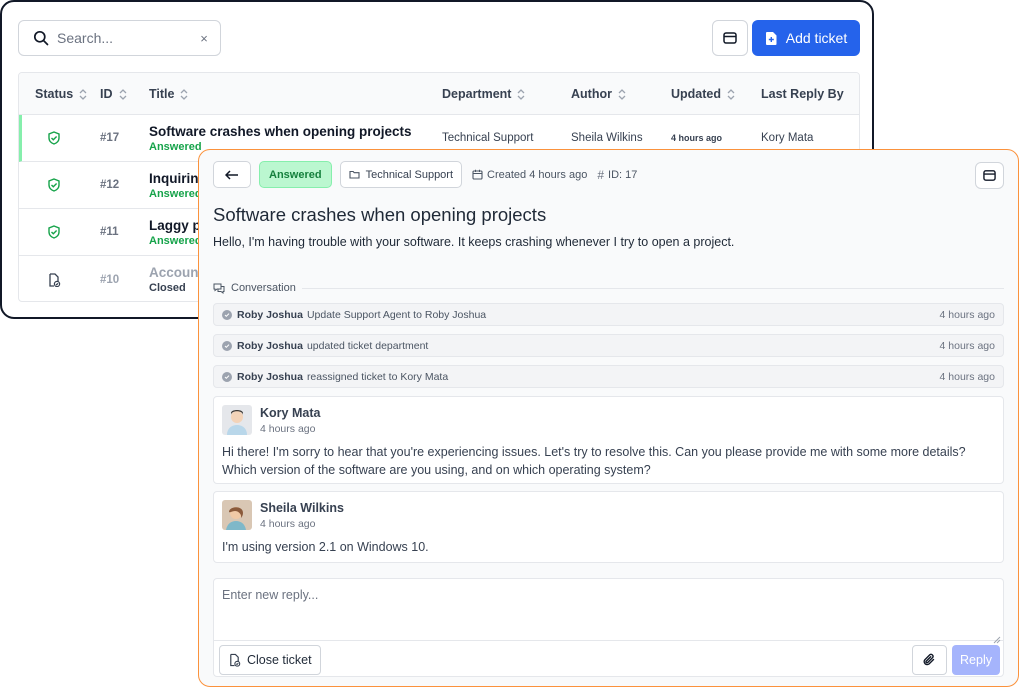 This screenshot has height=694, width=1024. What do you see at coordinates (608, 515) in the screenshot?
I see `message-header: Sheila Wilkins 4 hours ago` at bounding box center [608, 515].